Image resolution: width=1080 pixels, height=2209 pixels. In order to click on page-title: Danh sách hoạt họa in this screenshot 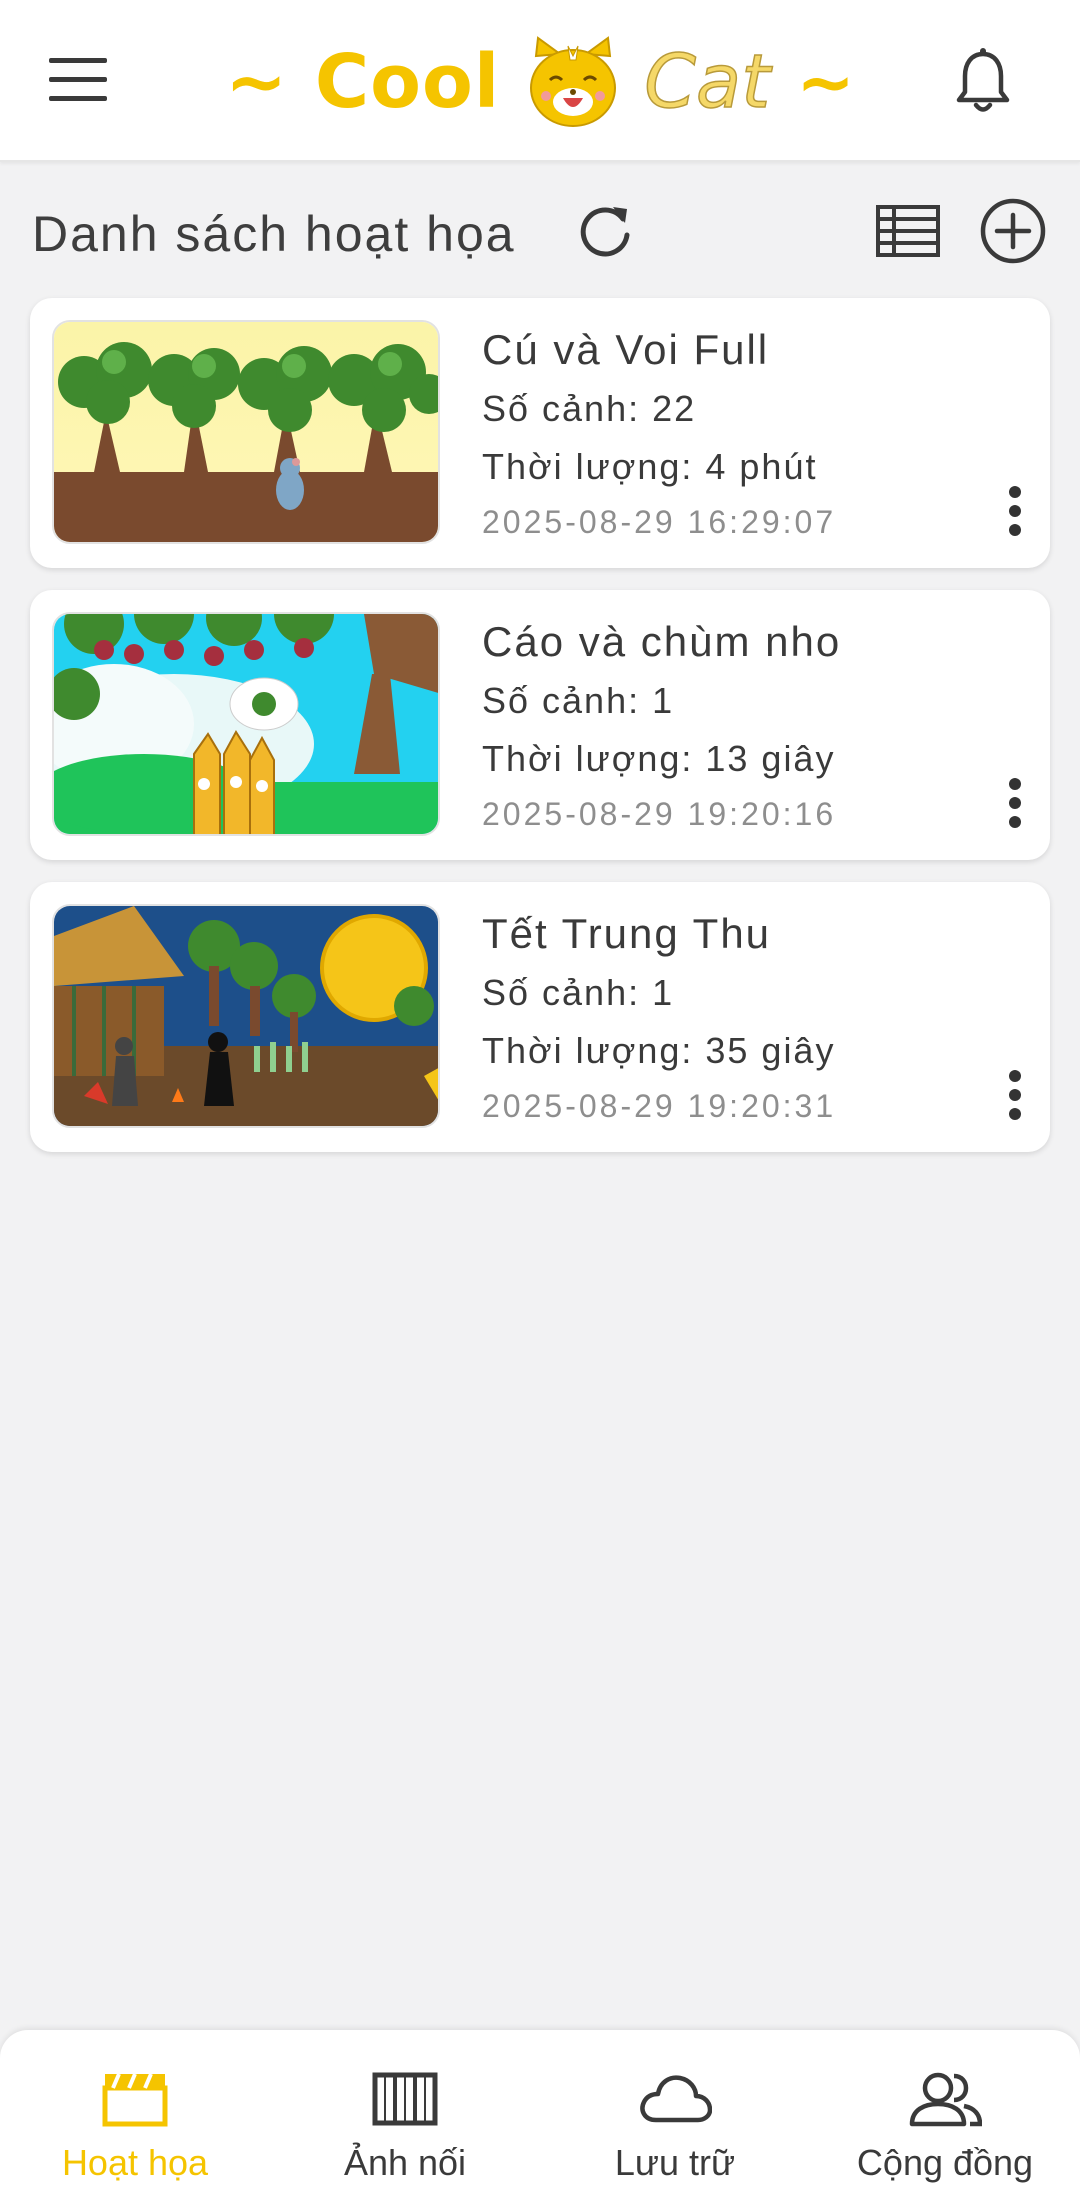, I will do `click(274, 234)`.